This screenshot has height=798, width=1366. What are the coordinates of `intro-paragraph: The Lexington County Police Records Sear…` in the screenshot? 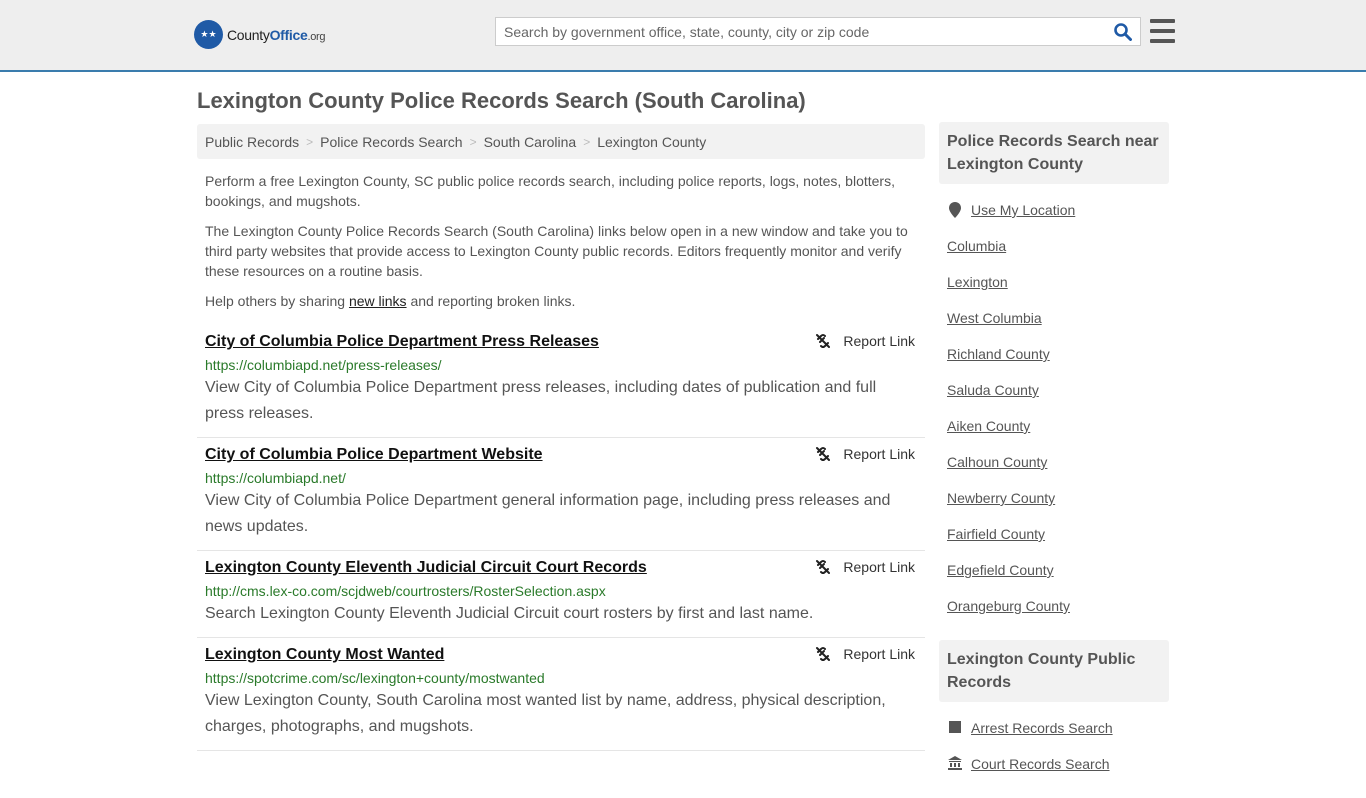 It's located at (556, 251).